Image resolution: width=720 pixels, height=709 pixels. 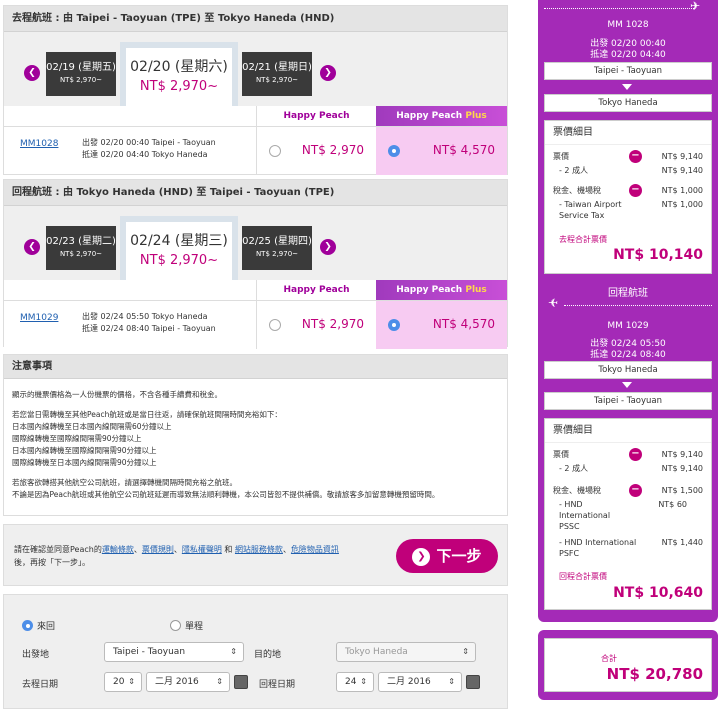 I want to click on date-label: 02/24 (星期三), so click(x=179, y=241).